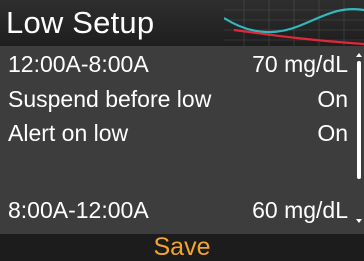  Describe the element at coordinates (178, 133) in the screenshot. I see `list-item-alert-on-low: Alert on low On` at that location.